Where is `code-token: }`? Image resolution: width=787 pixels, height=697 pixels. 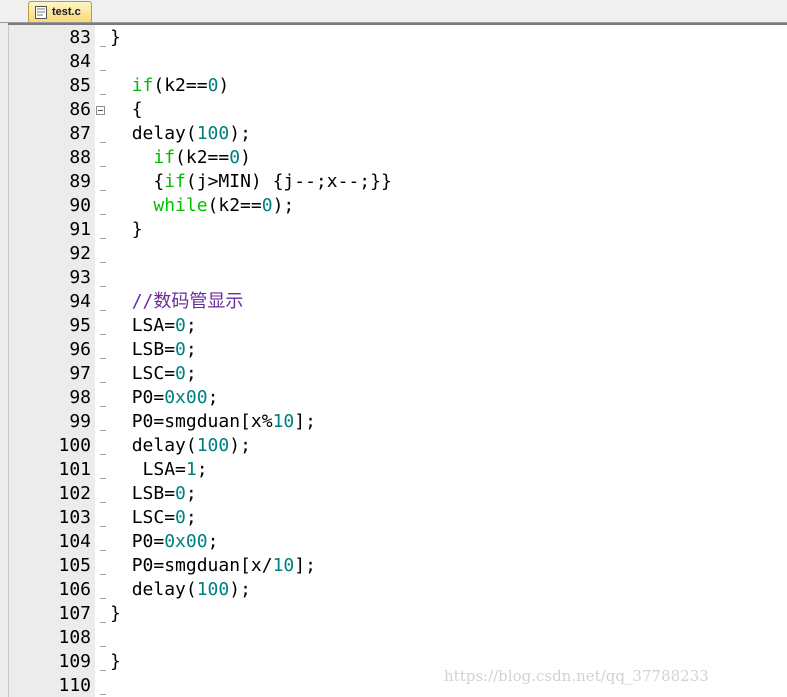
code-token: } is located at coordinates (115, 661).